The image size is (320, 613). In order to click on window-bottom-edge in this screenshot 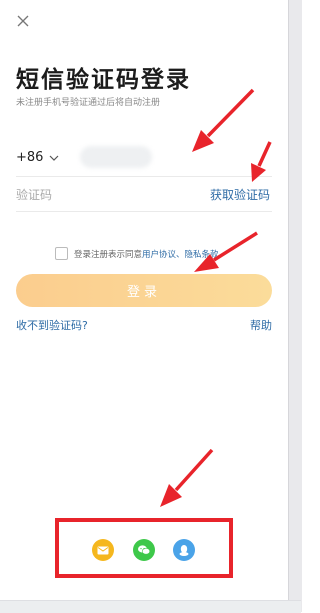, I will do `click(150, 606)`.